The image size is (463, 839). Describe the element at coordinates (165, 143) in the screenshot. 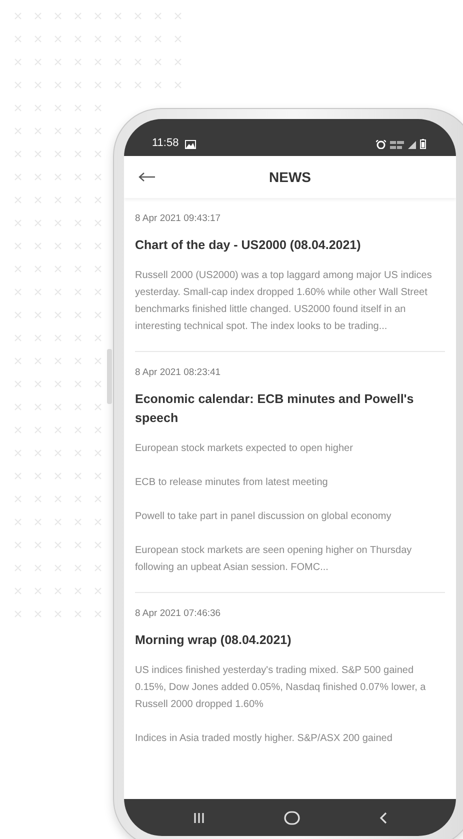

I see `status-time: 11:58` at that location.